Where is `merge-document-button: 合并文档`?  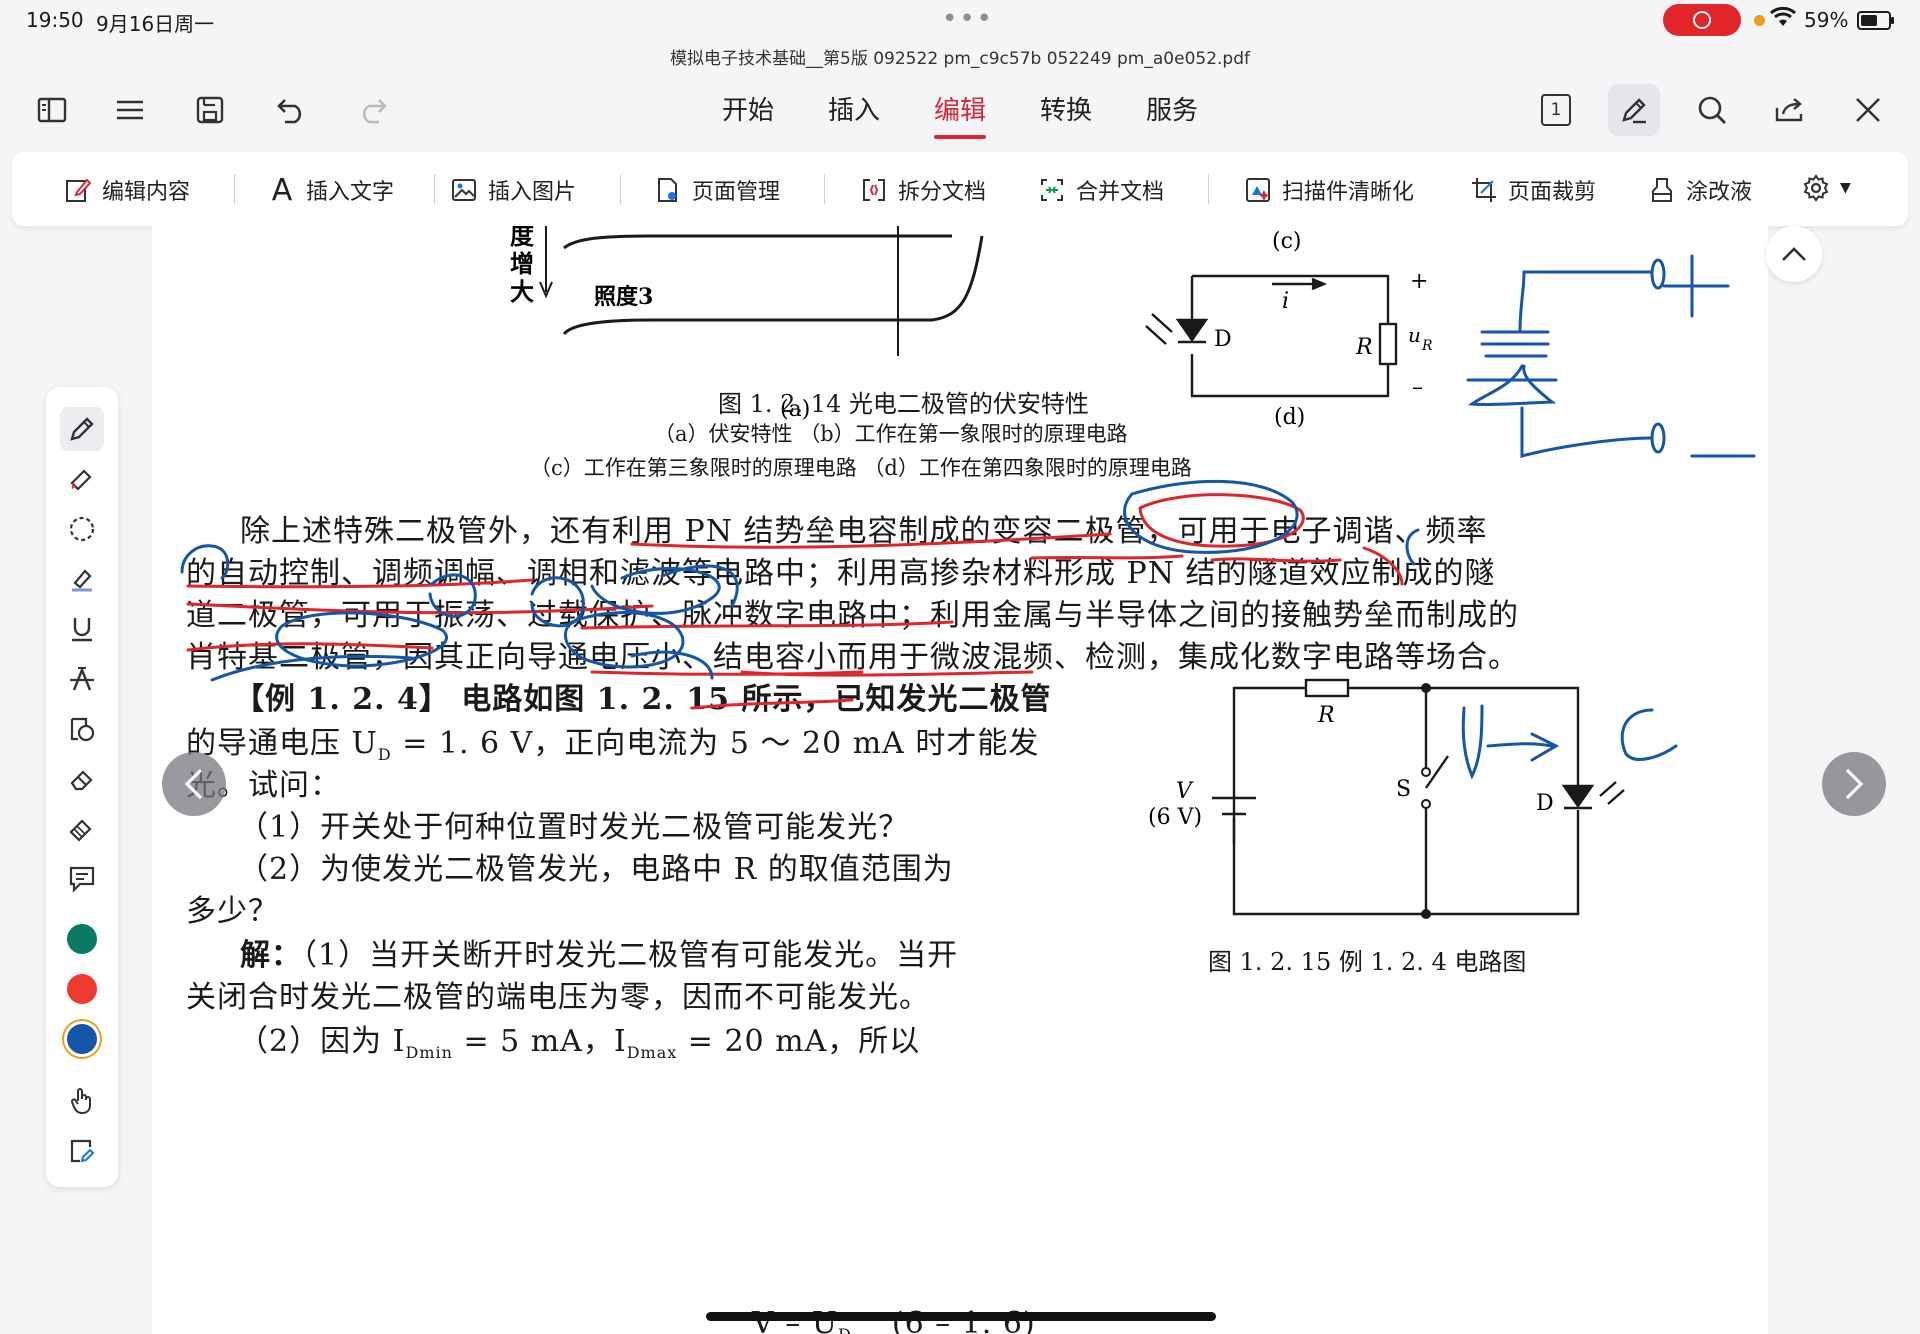 merge-document-button: 合并文档 is located at coordinates (1101, 190).